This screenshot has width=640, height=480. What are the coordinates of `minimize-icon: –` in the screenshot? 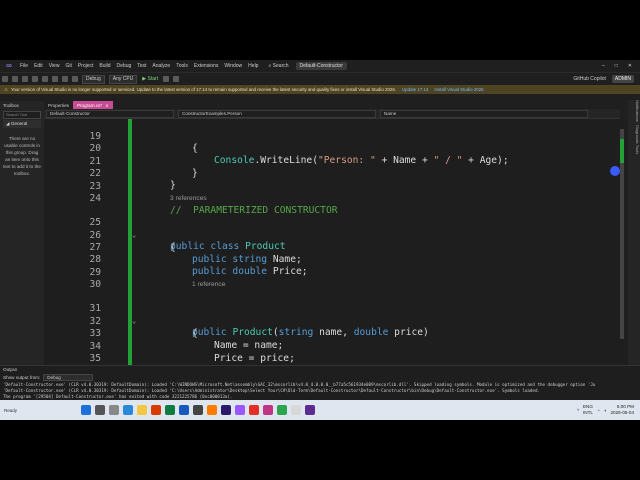 It's located at (603, 66).